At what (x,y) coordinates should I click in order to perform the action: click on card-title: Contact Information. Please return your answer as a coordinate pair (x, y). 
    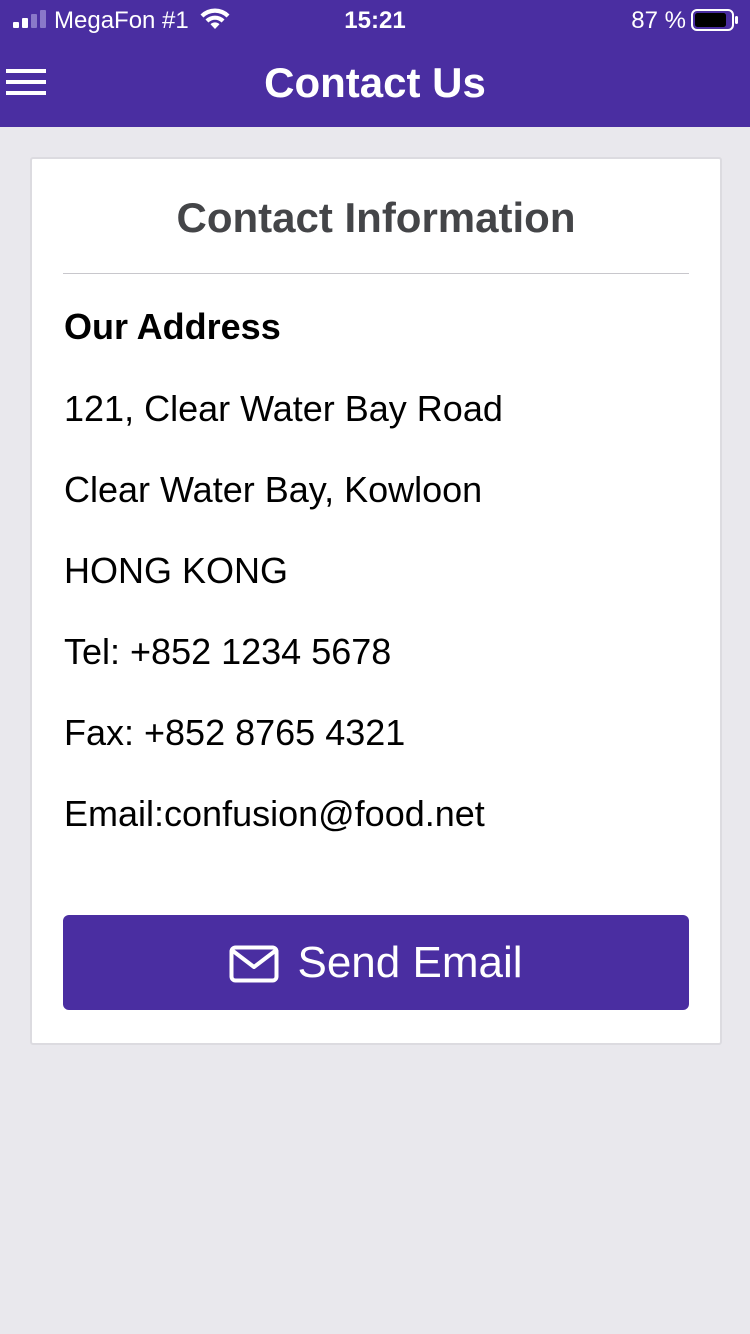
    Looking at the image, I should click on (376, 217).